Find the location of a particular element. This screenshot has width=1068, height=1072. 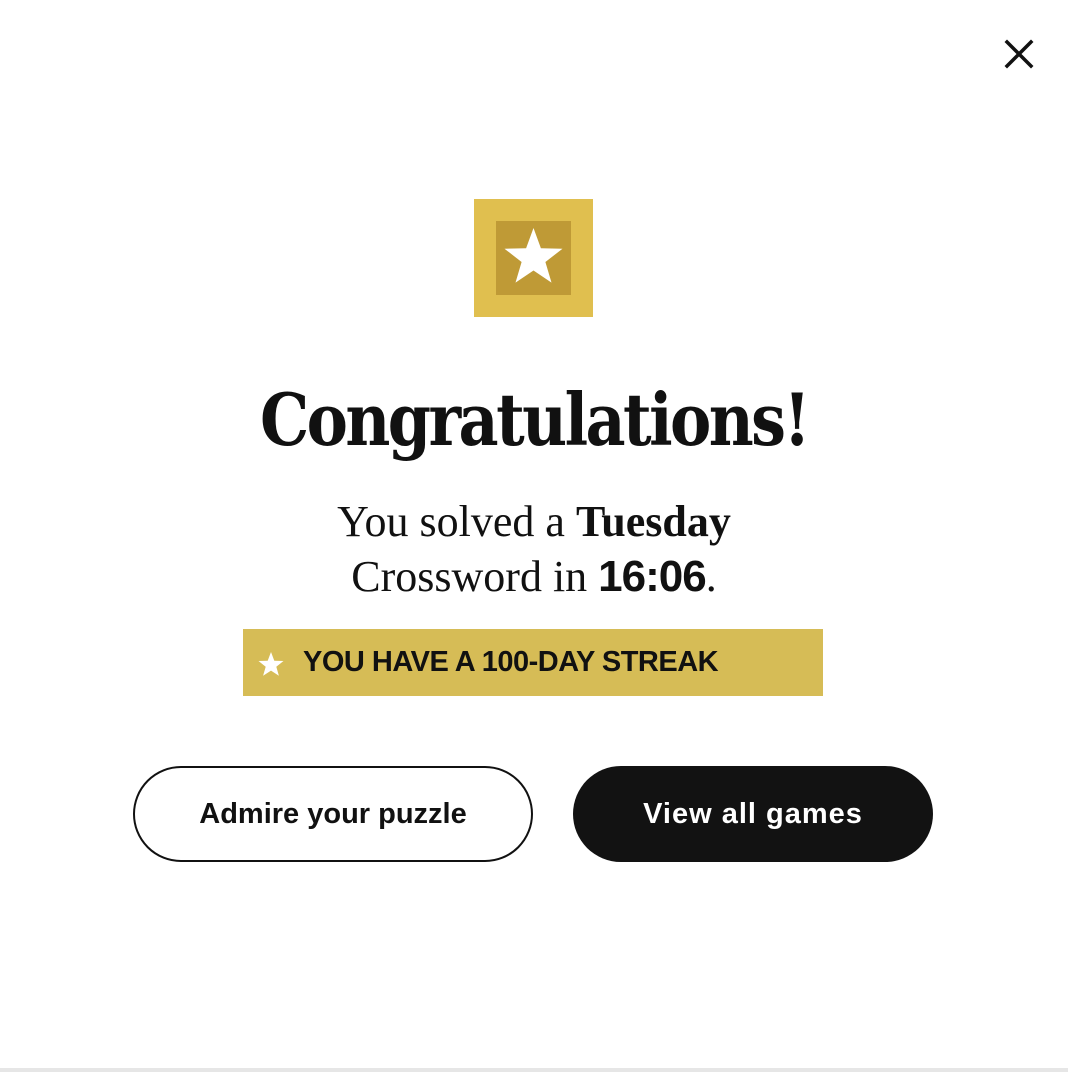

admire-puzzle-label: Admire your puzzle is located at coordinates (333, 813).